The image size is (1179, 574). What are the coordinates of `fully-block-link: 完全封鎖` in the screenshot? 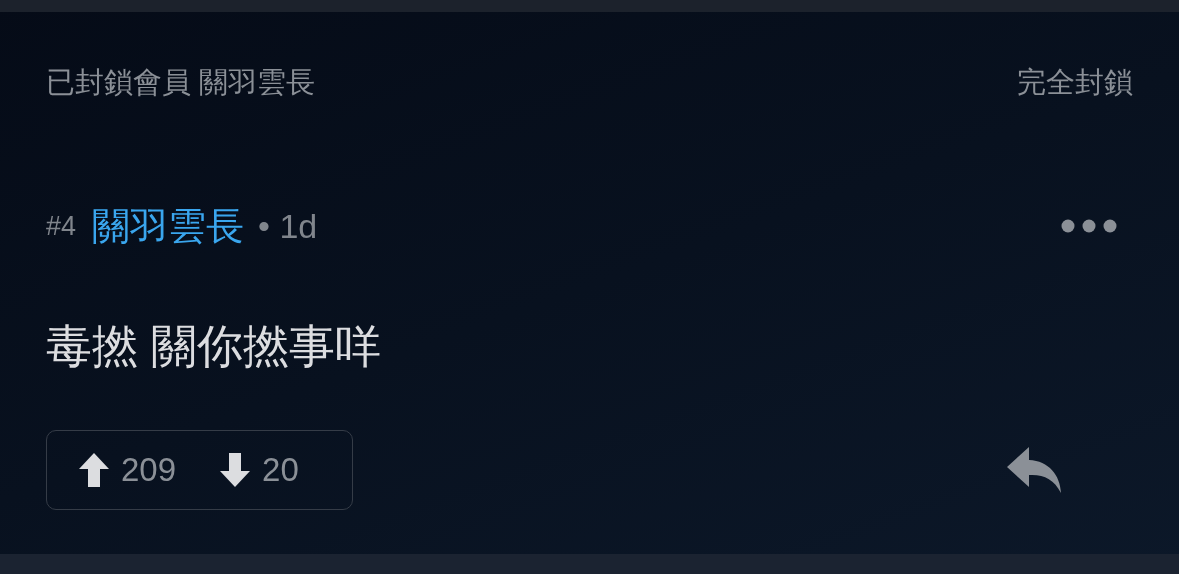 It's located at (1075, 83).